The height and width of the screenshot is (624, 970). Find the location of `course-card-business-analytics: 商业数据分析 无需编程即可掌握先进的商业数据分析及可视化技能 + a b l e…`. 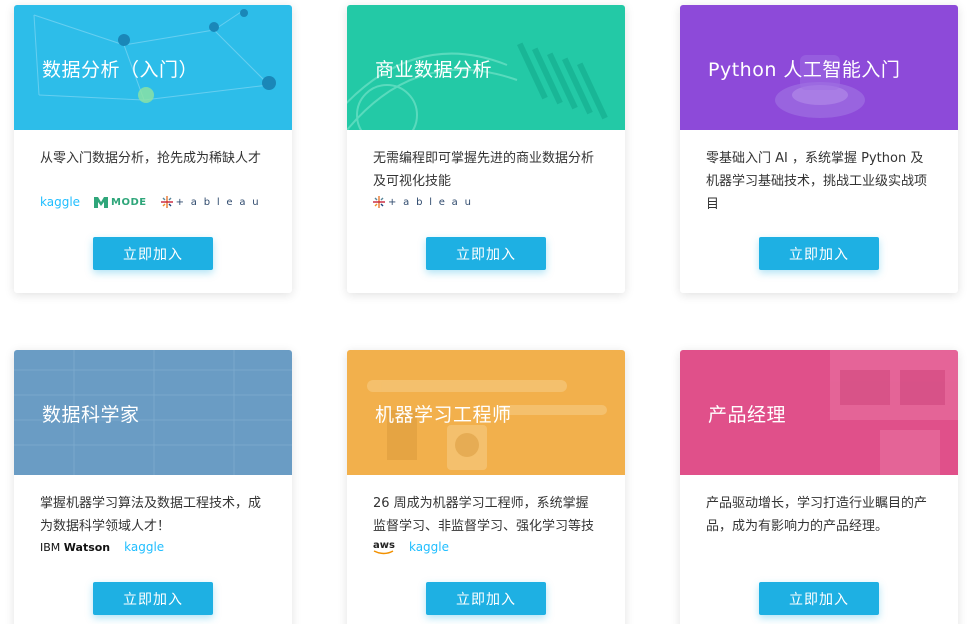

course-card-business-analytics: 商业数据分析 无需编程即可掌握先进的商业数据分析及可视化技能 + a b l e… is located at coordinates (486, 149).